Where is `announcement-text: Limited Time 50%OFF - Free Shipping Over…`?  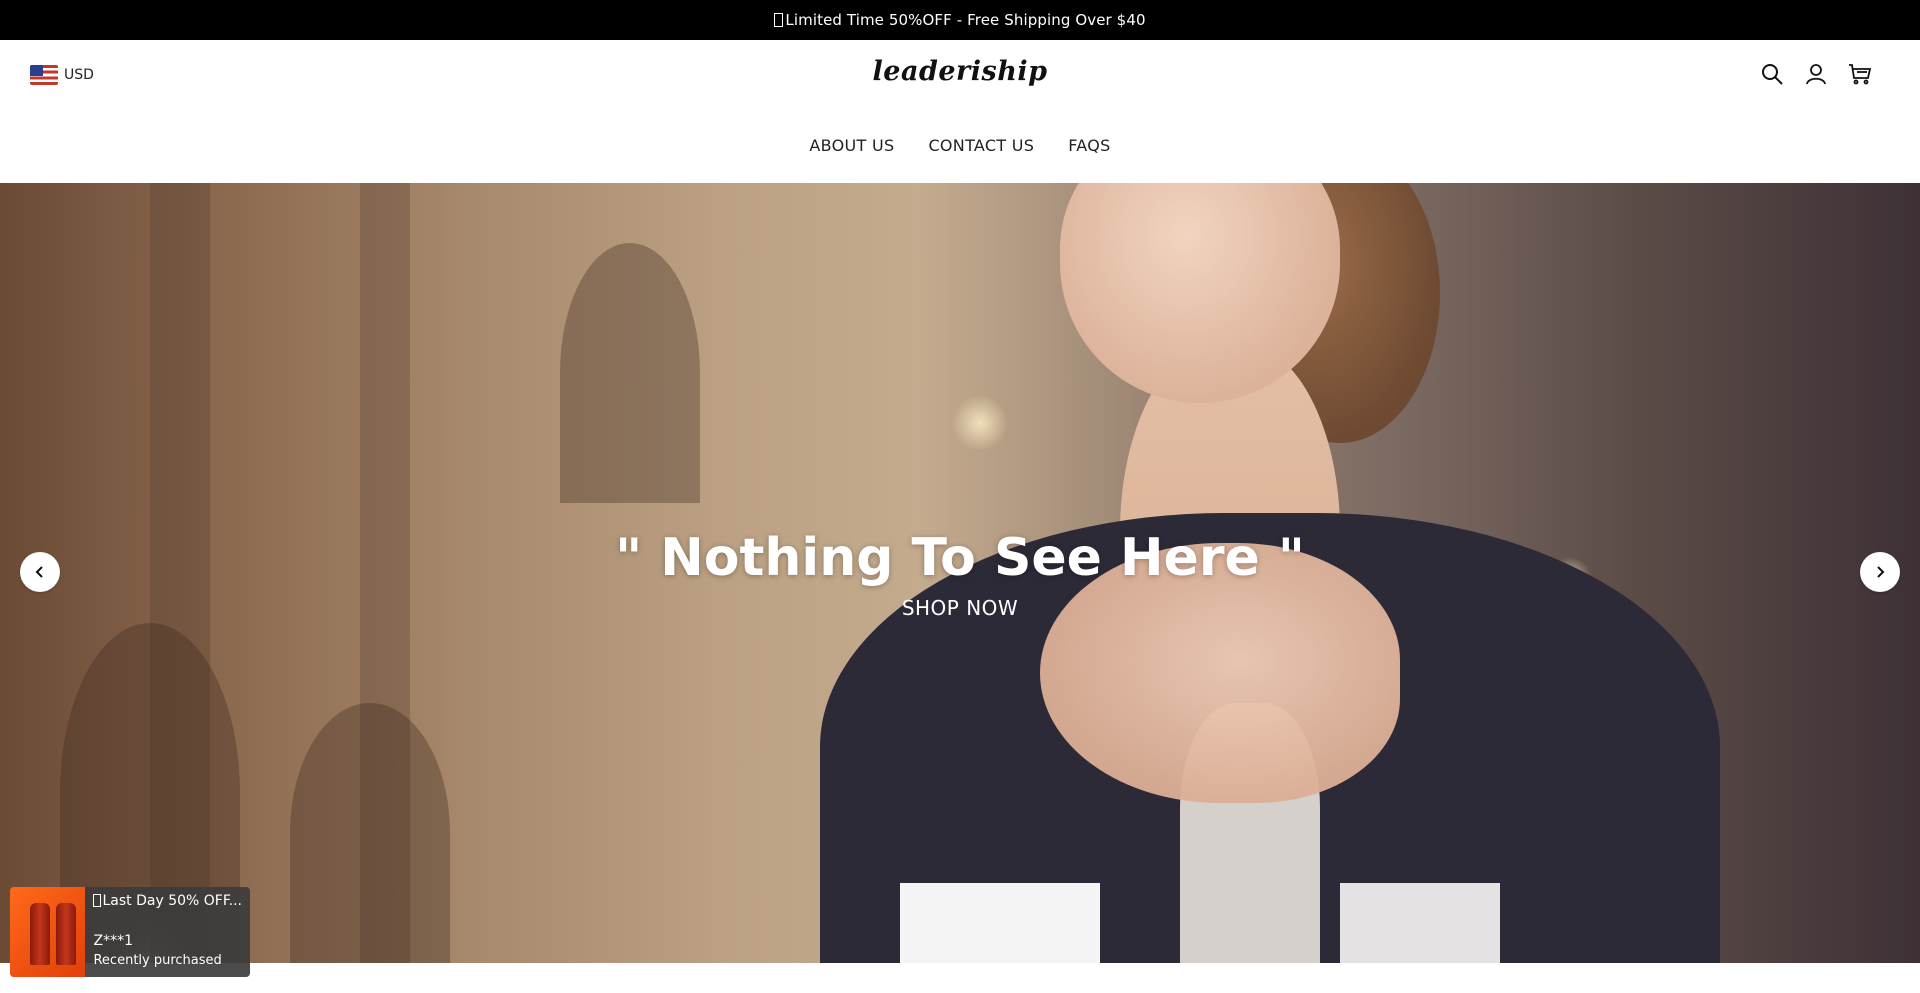
announcement-text: Limited Time 50%OFF - Free Shipping Over… is located at coordinates (965, 20).